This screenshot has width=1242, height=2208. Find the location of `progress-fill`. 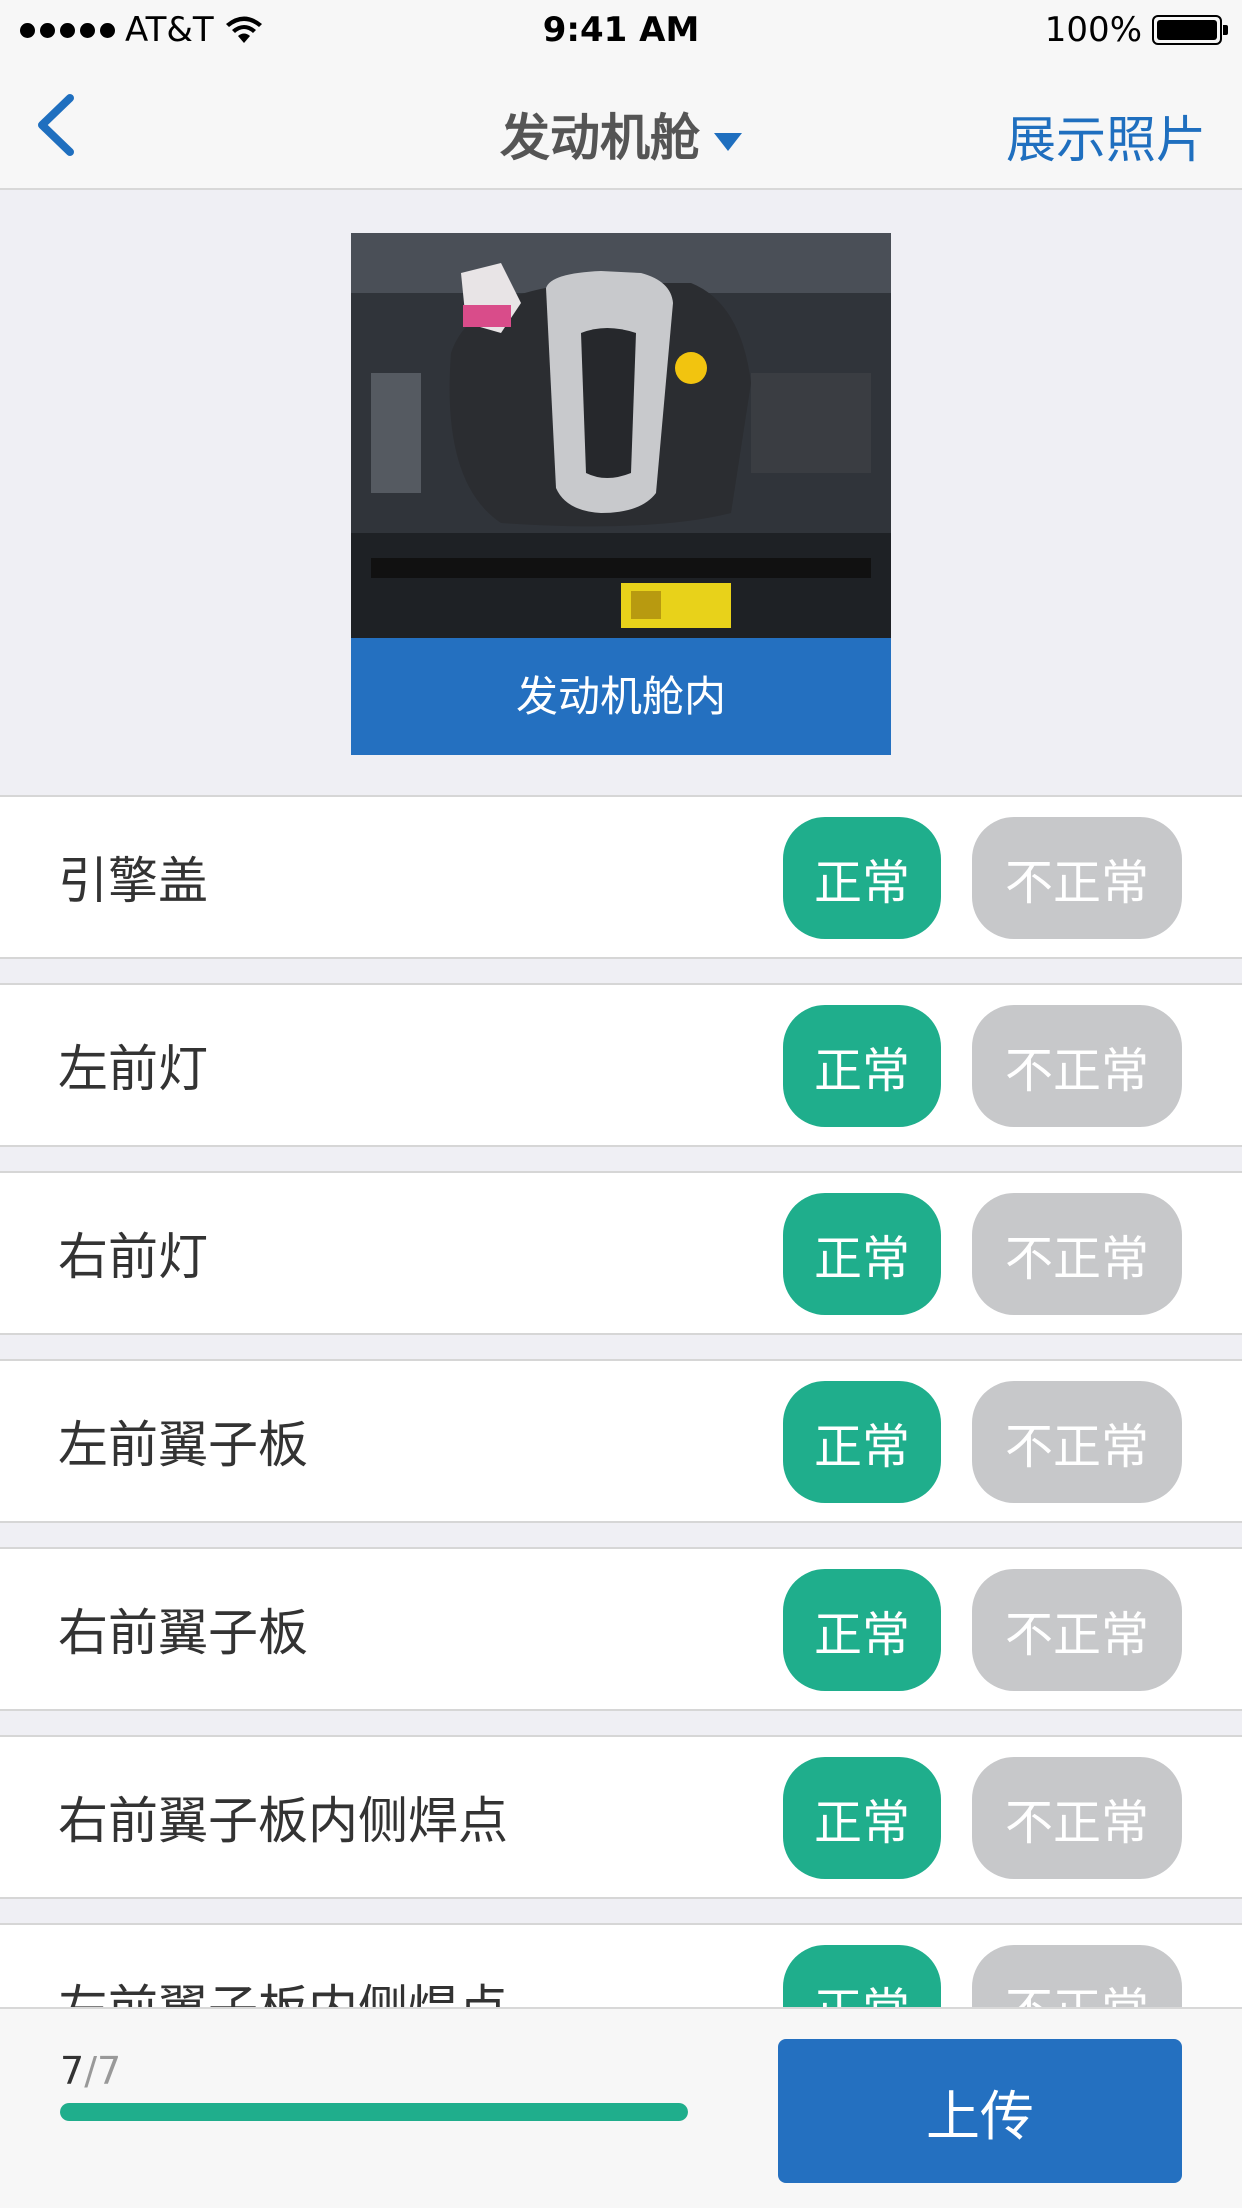

progress-fill is located at coordinates (374, 2112).